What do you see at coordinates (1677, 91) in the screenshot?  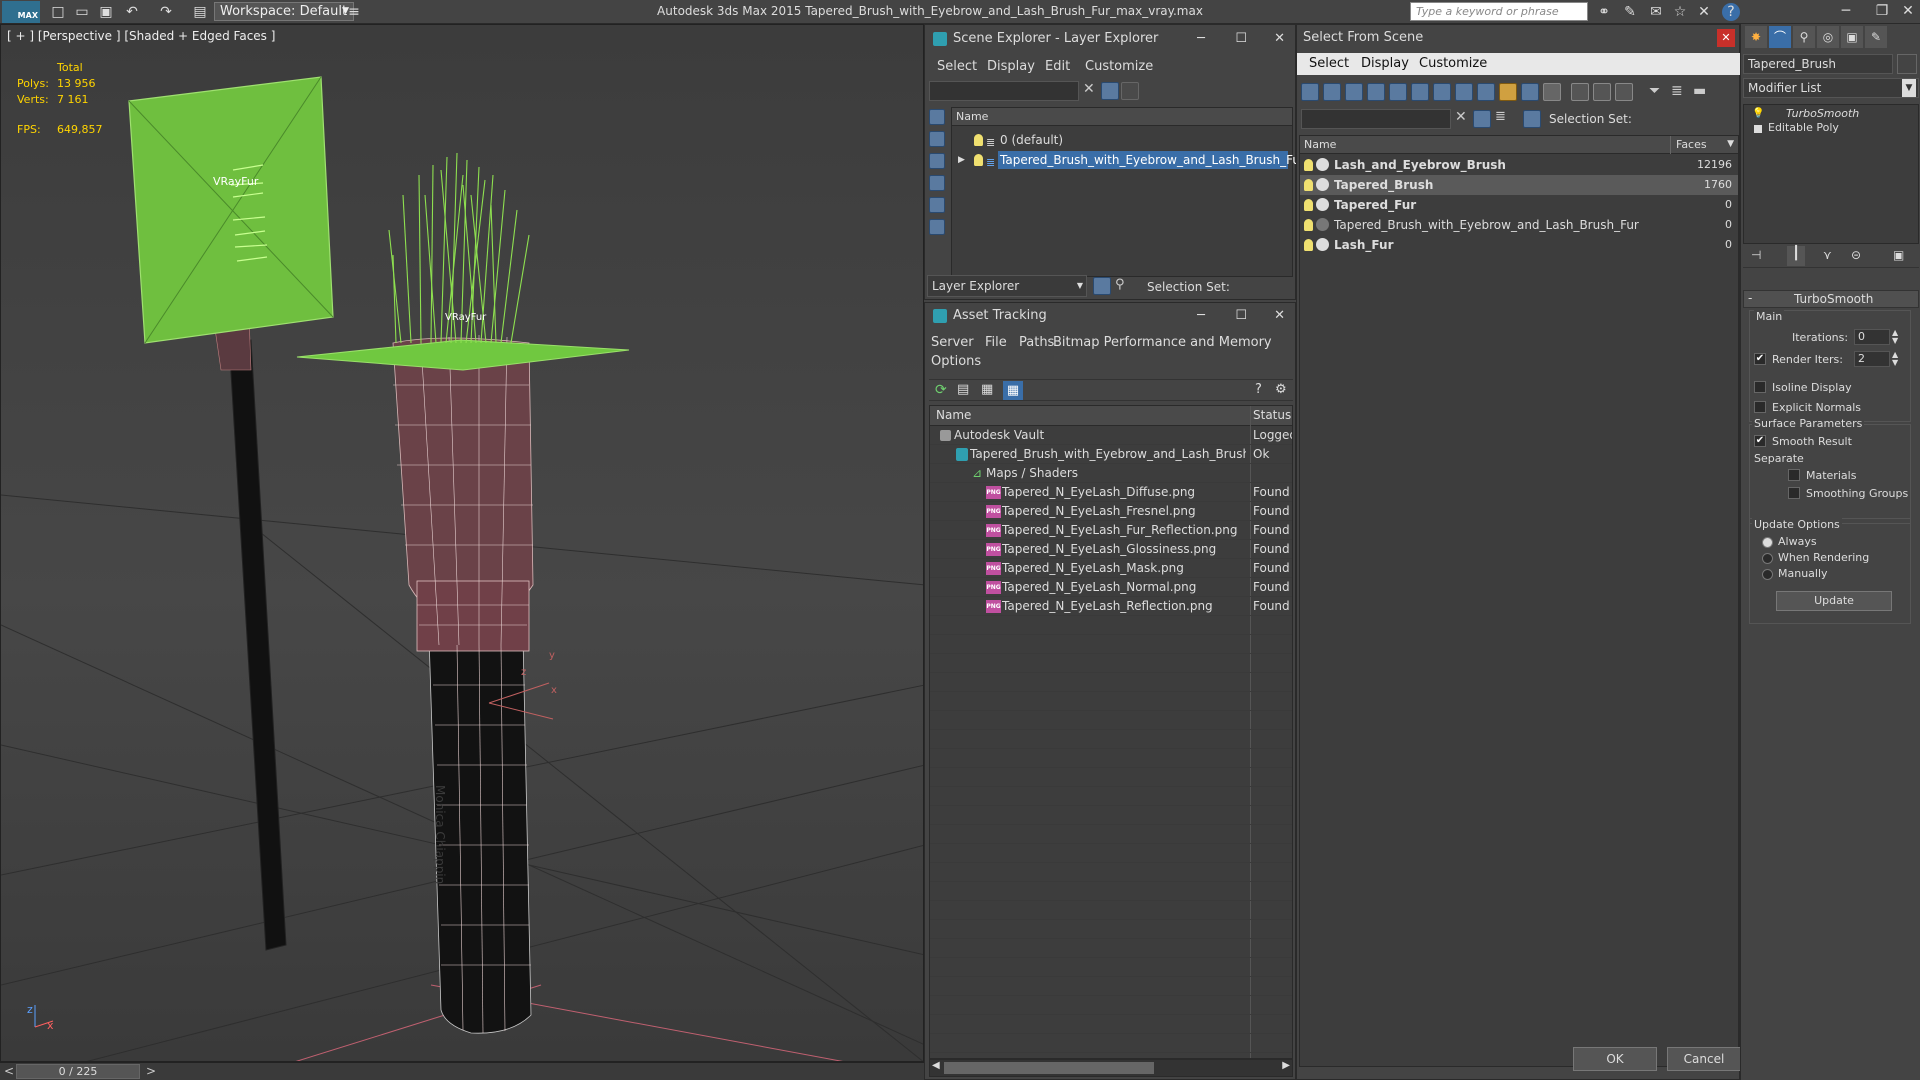 I see `hierarchy-icon: ≣` at bounding box center [1677, 91].